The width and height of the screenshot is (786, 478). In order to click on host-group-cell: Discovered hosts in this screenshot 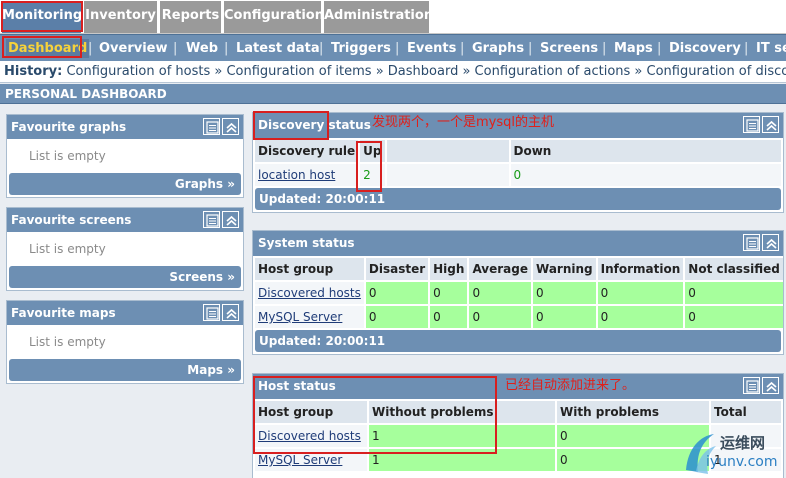, I will do `click(309, 293)`.